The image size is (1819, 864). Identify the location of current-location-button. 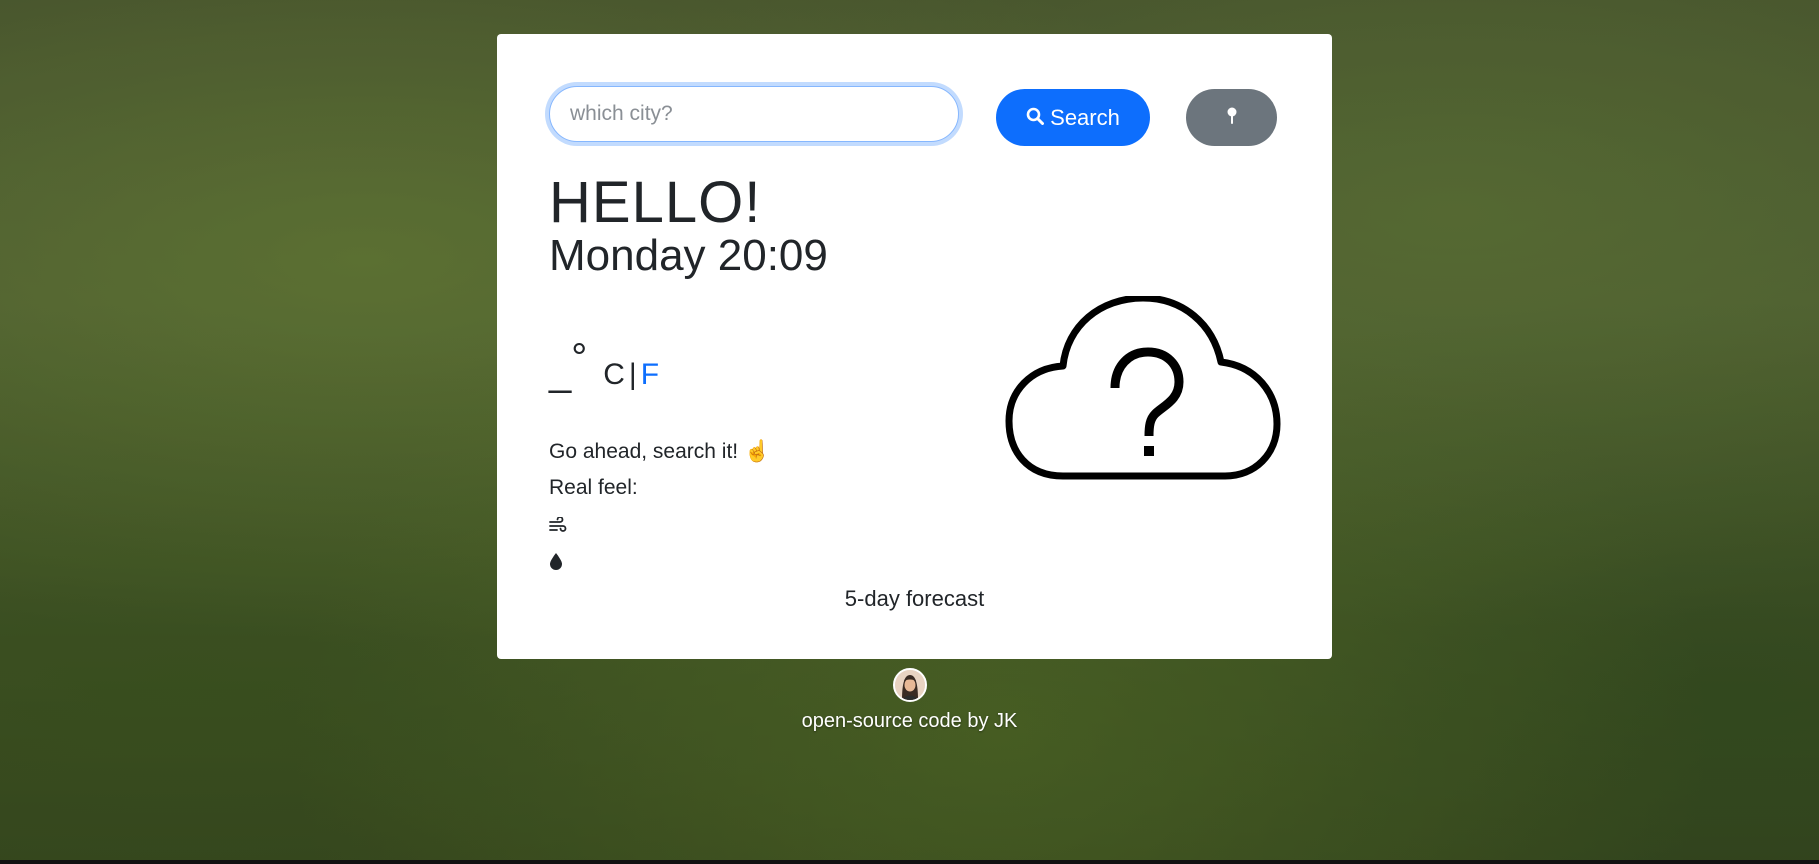
(1231, 117).